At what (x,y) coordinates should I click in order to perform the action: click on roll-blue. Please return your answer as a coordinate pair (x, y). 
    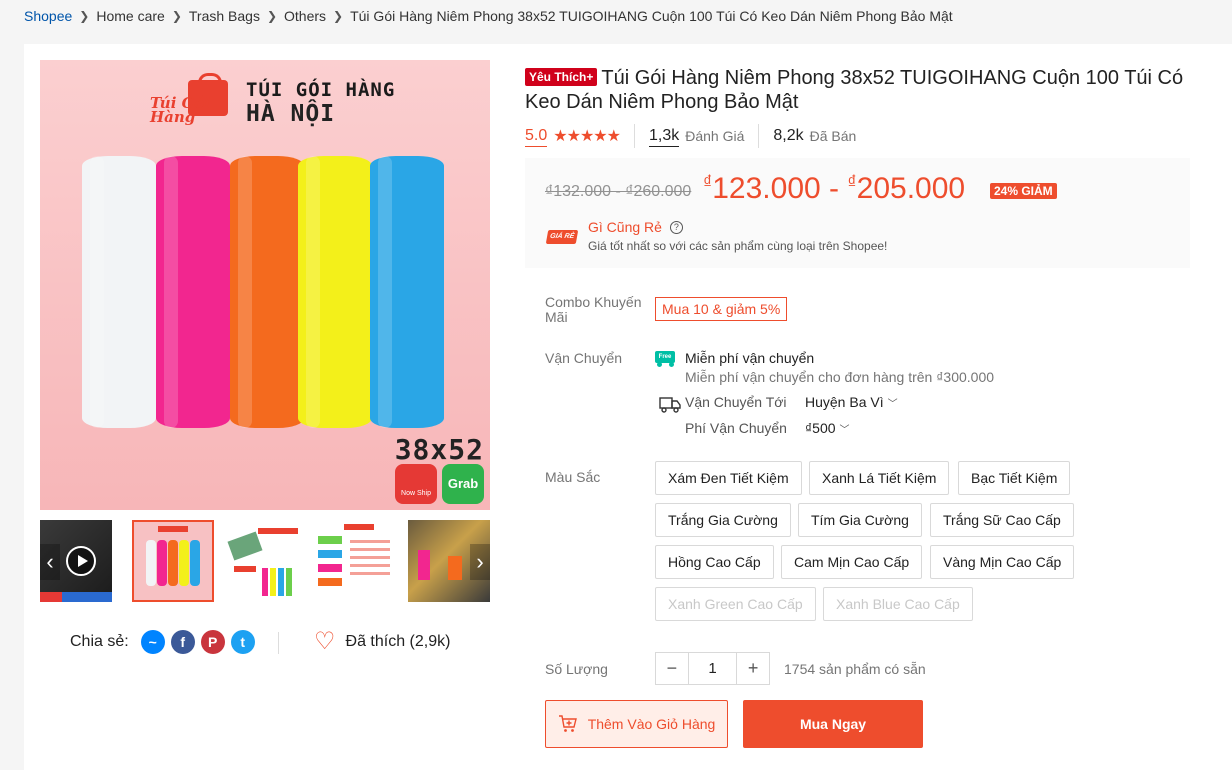
    Looking at the image, I should click on (407, 292).